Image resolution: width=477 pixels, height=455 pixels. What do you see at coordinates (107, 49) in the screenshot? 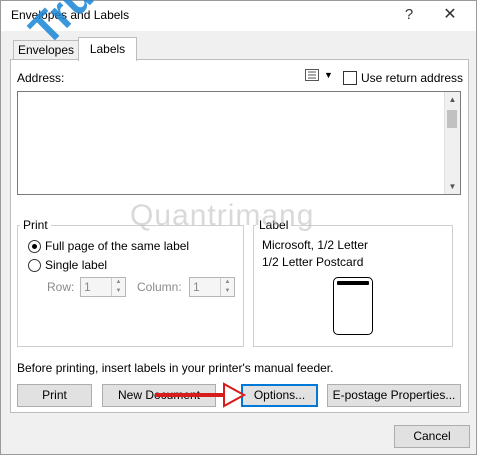
I see `tab-labels: Labels` at bounding box center [107, 49].